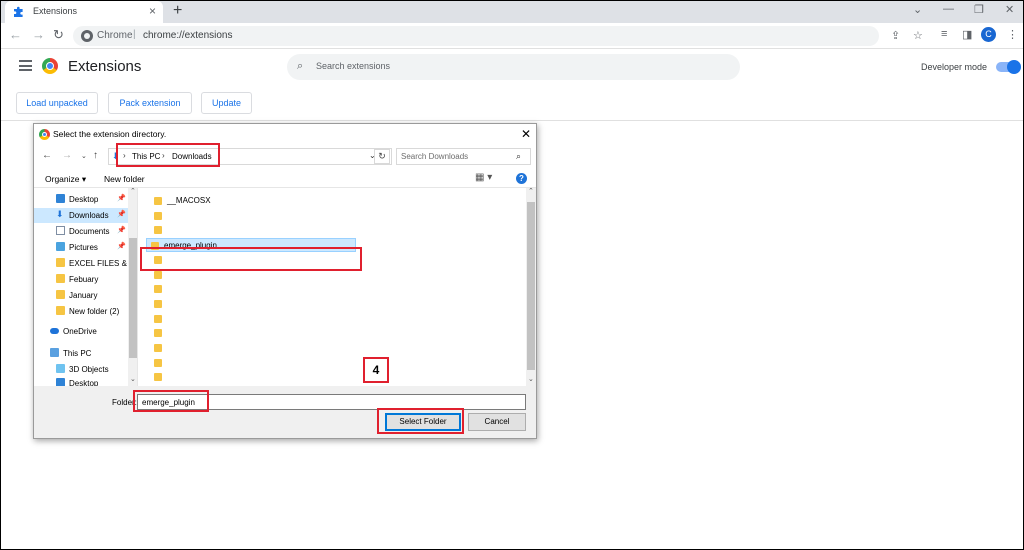  I want to click on nav-item-label: OneDrive, so click(80, 331).